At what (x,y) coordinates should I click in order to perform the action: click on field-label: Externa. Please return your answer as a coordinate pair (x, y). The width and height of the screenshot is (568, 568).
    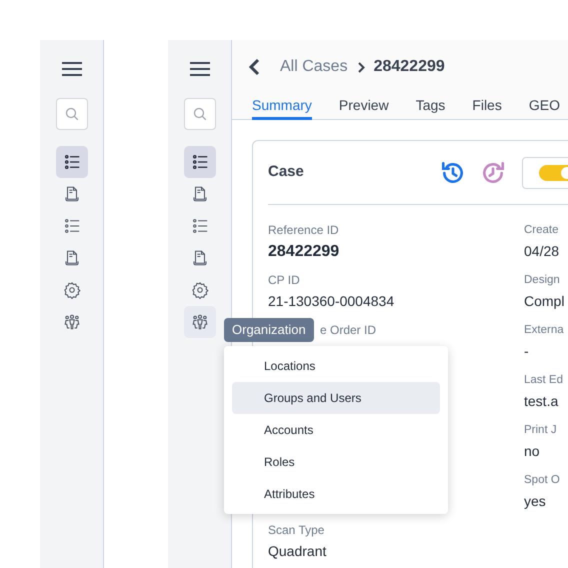
    Looking at the image, I should click on (544, 330).